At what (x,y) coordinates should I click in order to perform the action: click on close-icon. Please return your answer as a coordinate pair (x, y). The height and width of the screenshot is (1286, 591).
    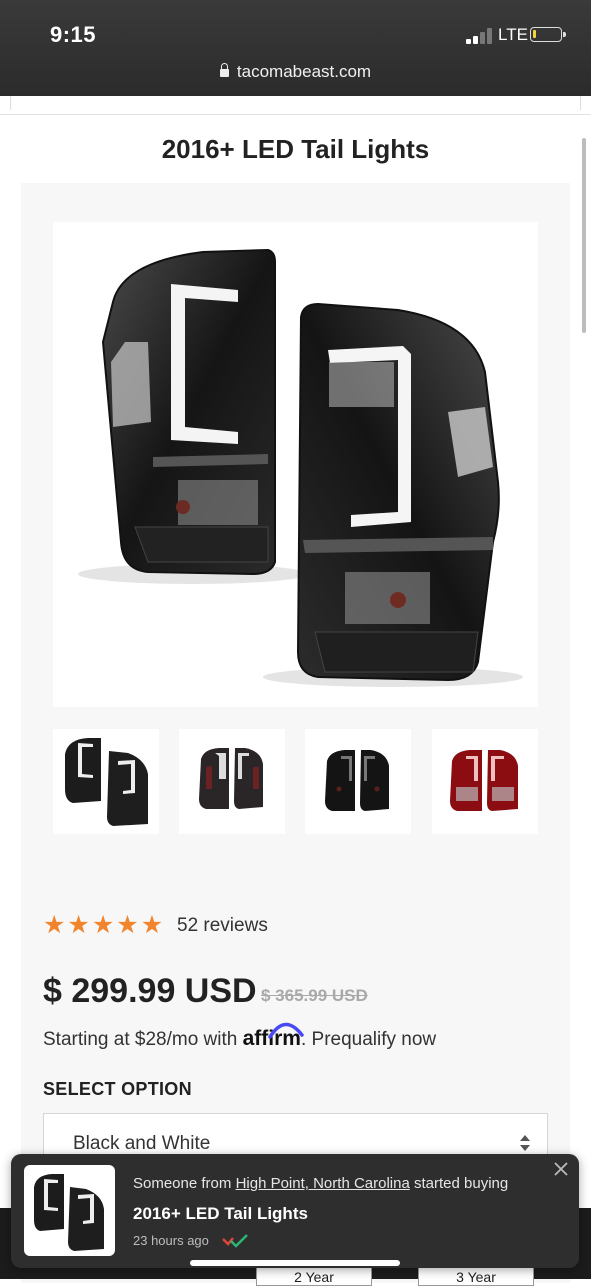
    Looking at the image, I should click on (561, 1169).